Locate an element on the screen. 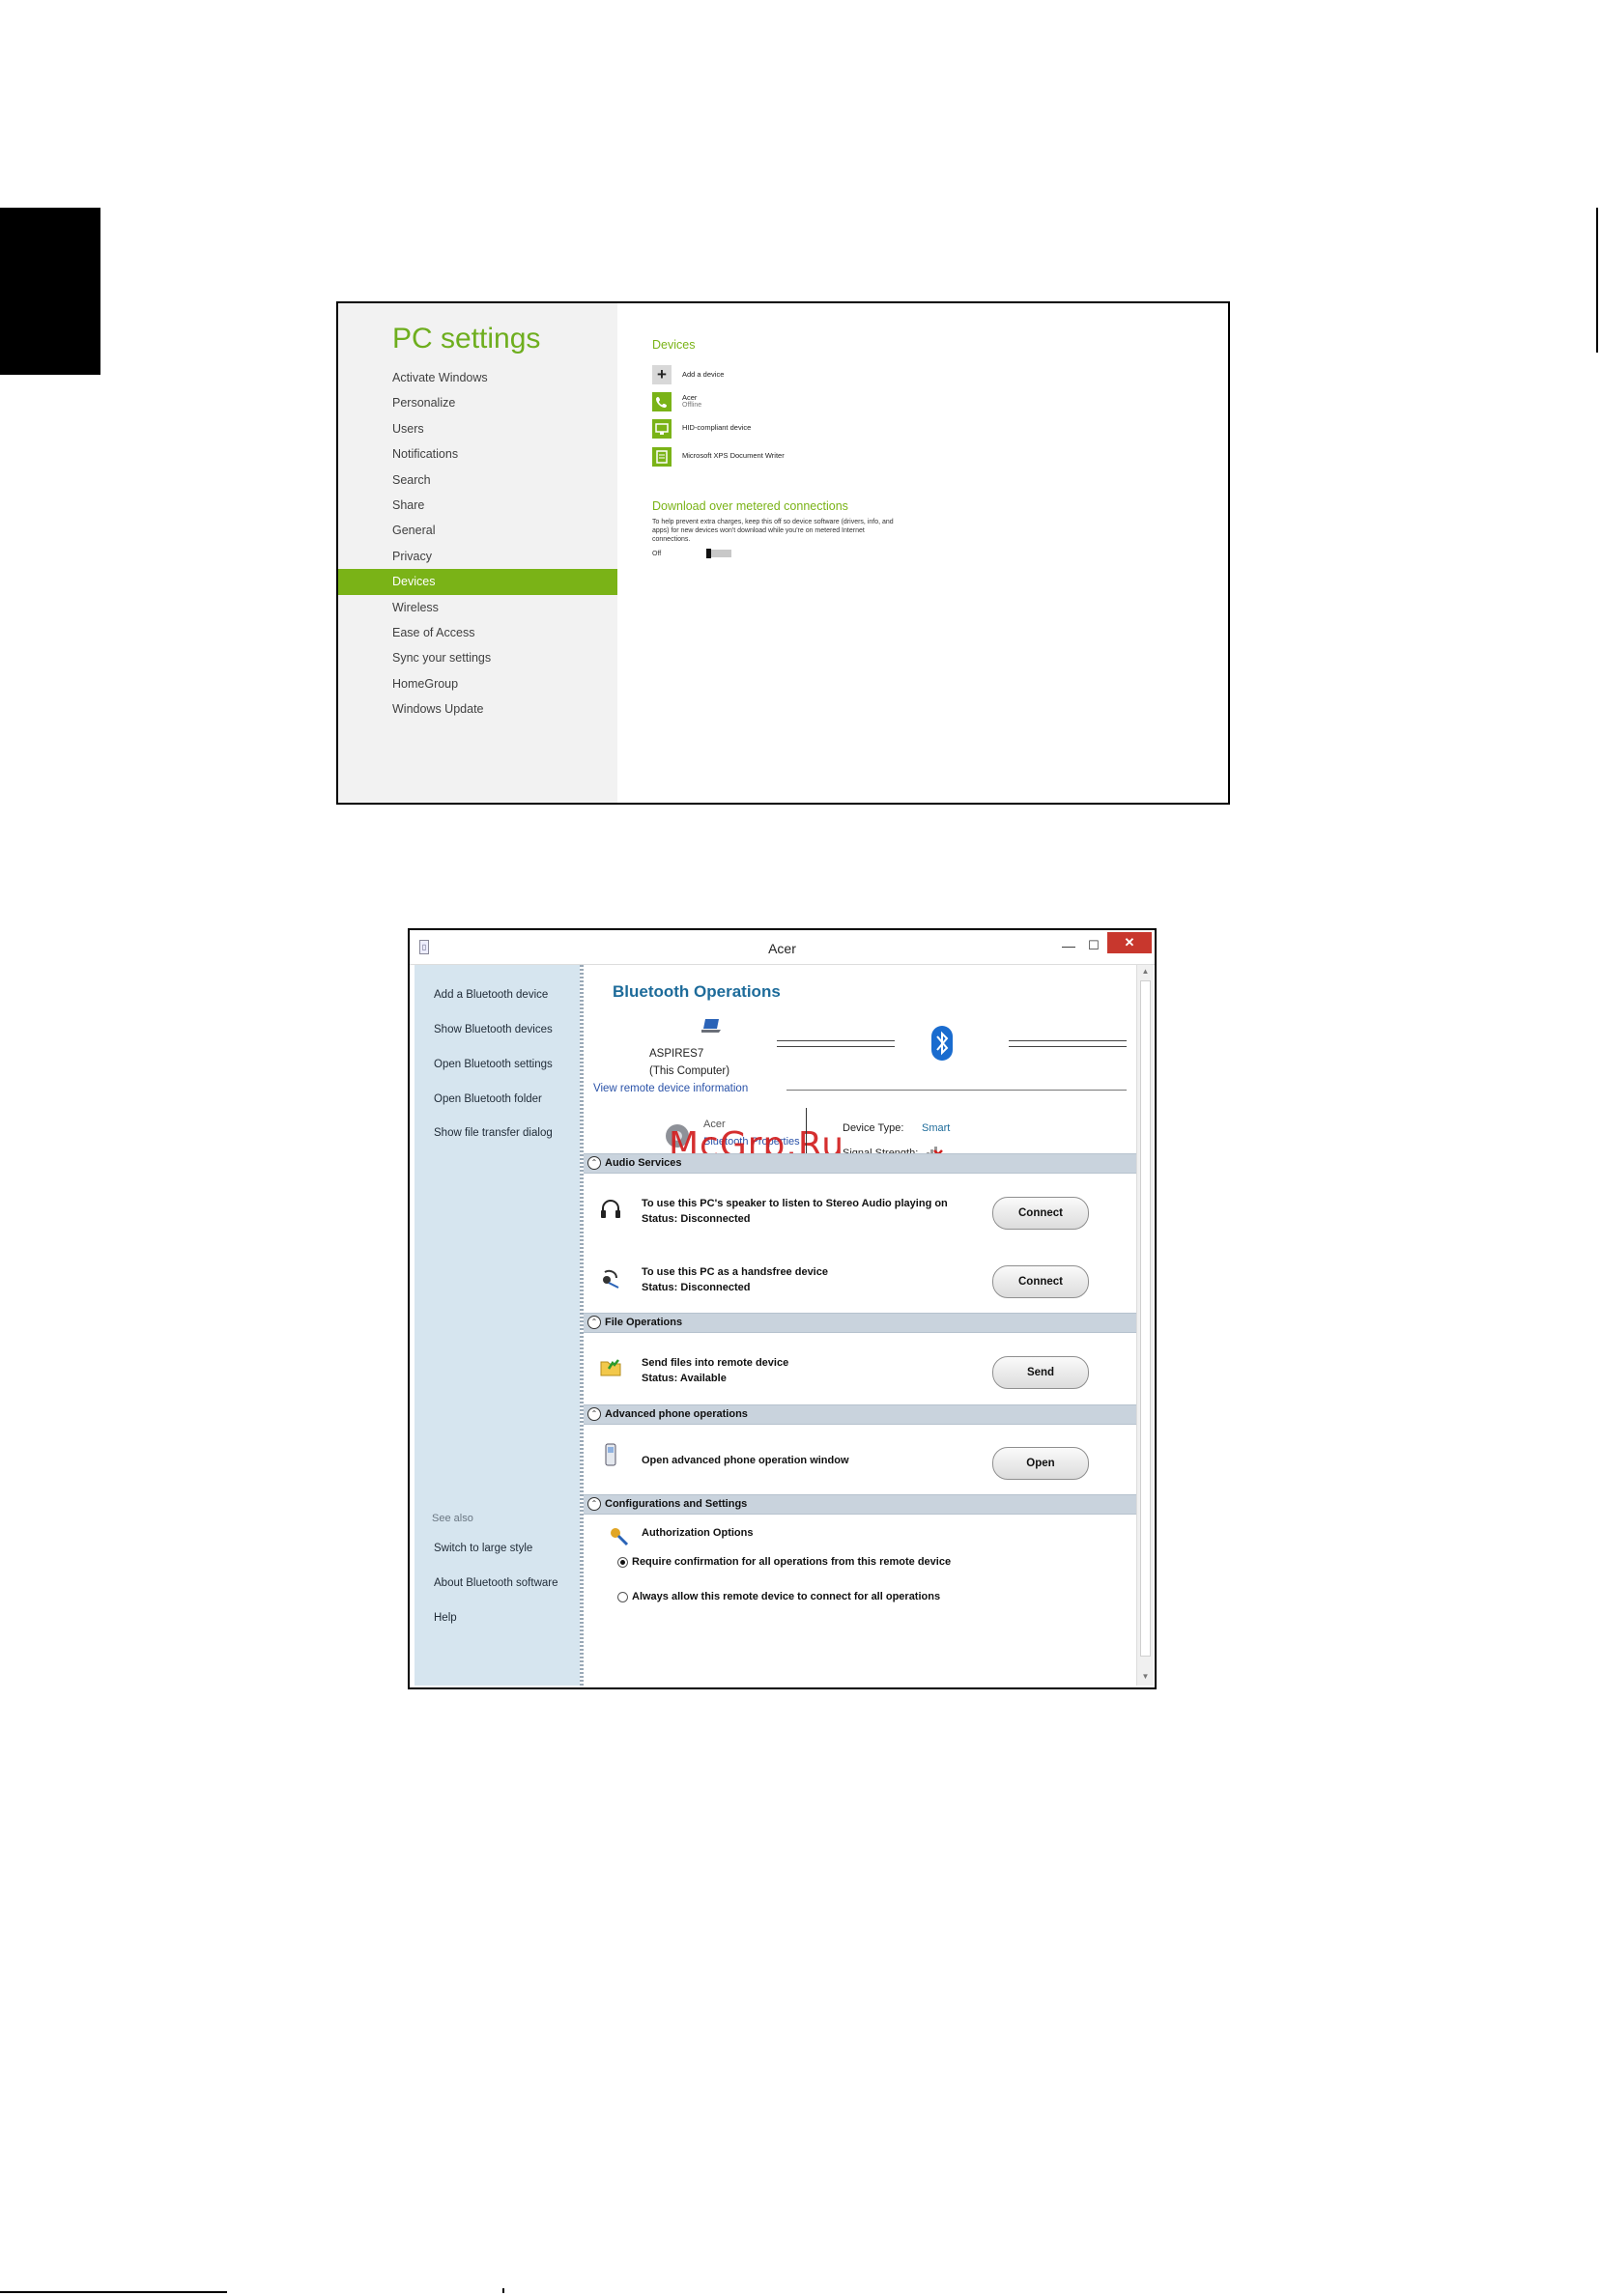 This screenshot has width=1601, height=2296. maximize-button: ☐ is located at coordinates (1093, 945).